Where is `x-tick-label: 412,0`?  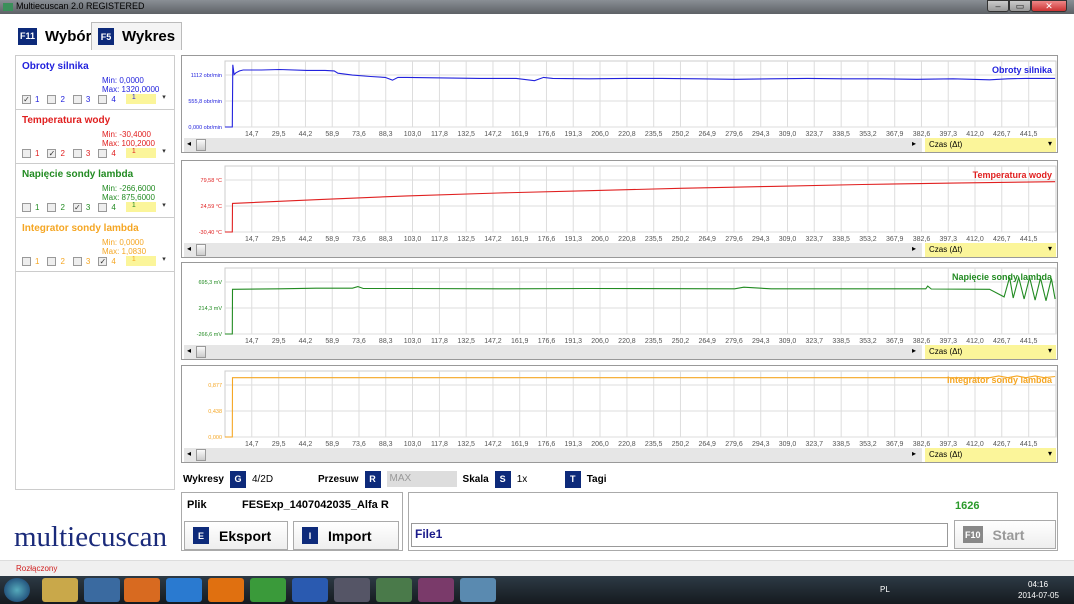
x-tick-label: 412,0 is located at coordinates (975, 239).